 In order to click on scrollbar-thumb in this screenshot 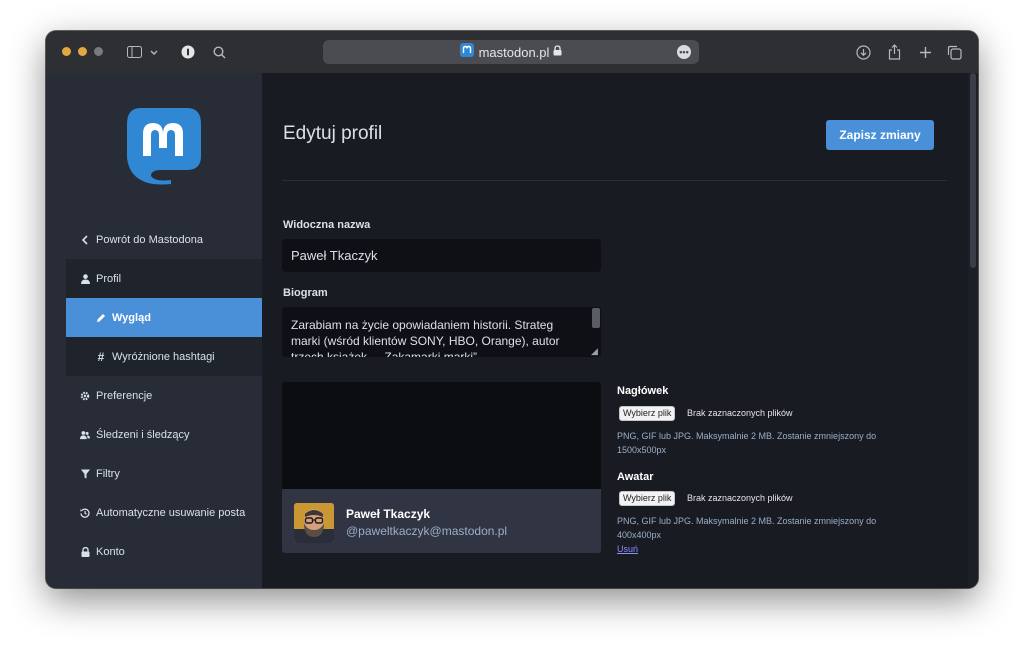, I will do `click(973, 170)`.